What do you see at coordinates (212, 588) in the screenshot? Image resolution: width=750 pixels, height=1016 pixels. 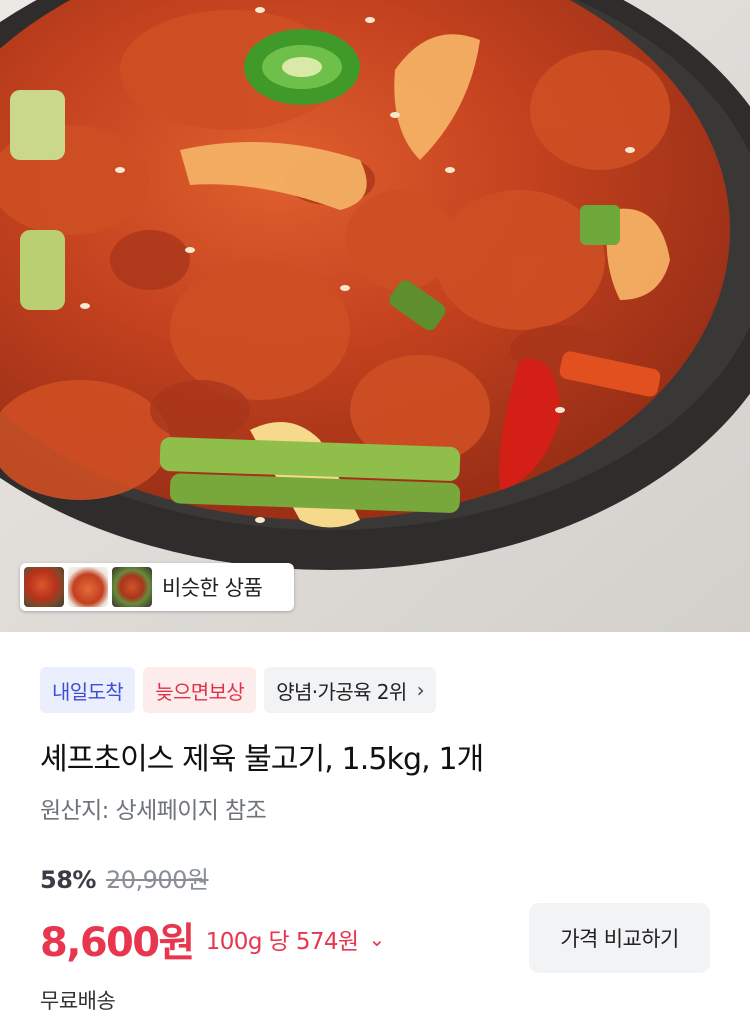 I see `similar-products-label: 비슷한 상품` at bounding box center [212, 588].